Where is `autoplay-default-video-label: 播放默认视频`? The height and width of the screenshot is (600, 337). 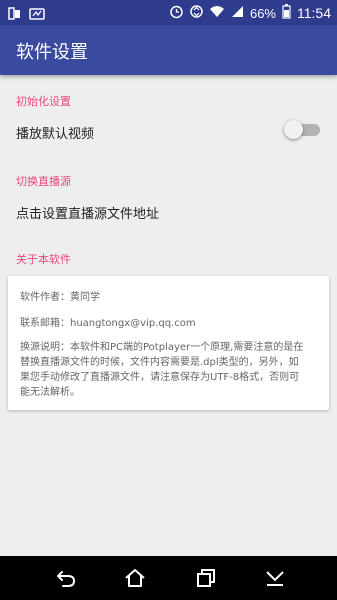 autoplay-default-video-label: 播放默认视频 is located at coordinates (55, 132).